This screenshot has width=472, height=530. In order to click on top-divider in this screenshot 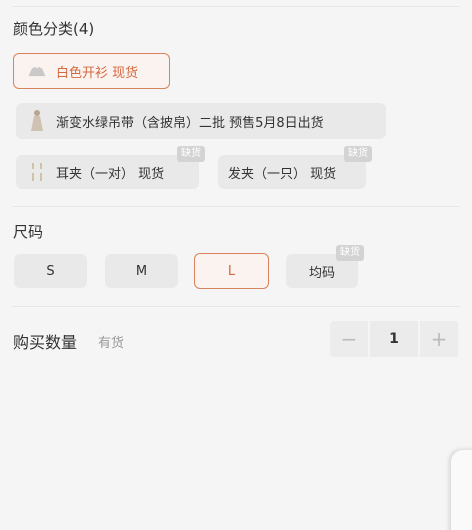, I will do `click(236, 6)`.